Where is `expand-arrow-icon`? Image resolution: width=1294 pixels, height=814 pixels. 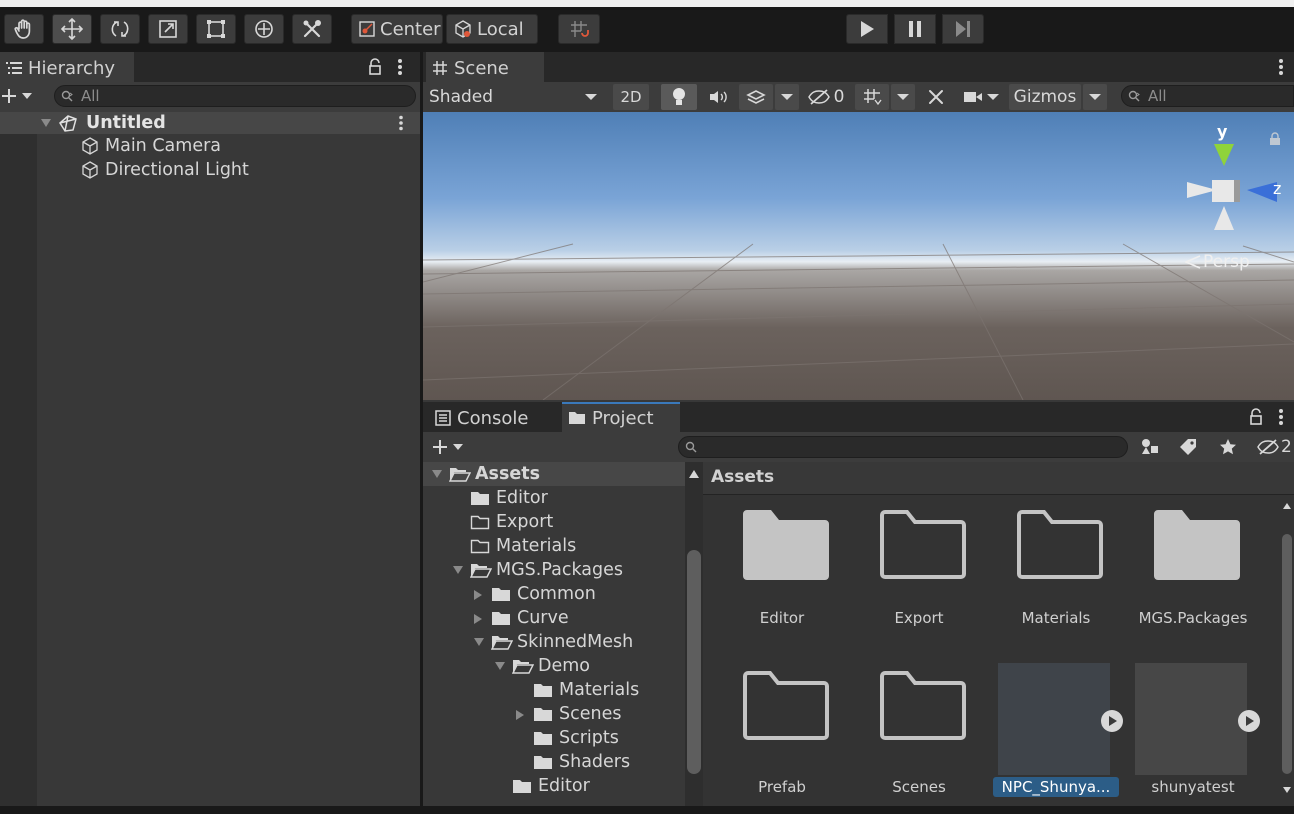
expand-arrow-icon is located at coordinates (46, 123).